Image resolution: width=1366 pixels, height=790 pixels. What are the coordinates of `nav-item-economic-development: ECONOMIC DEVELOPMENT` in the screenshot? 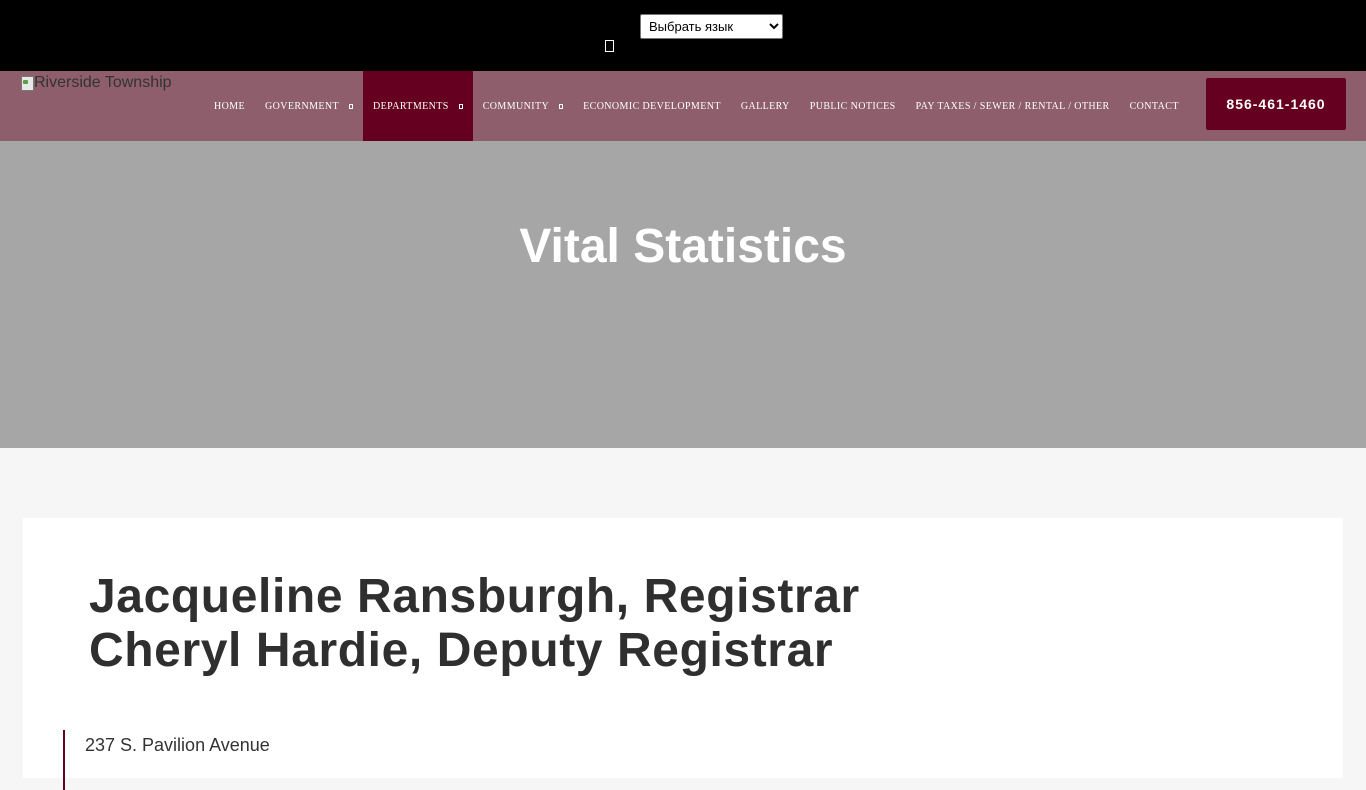 It's located at (652, 106).